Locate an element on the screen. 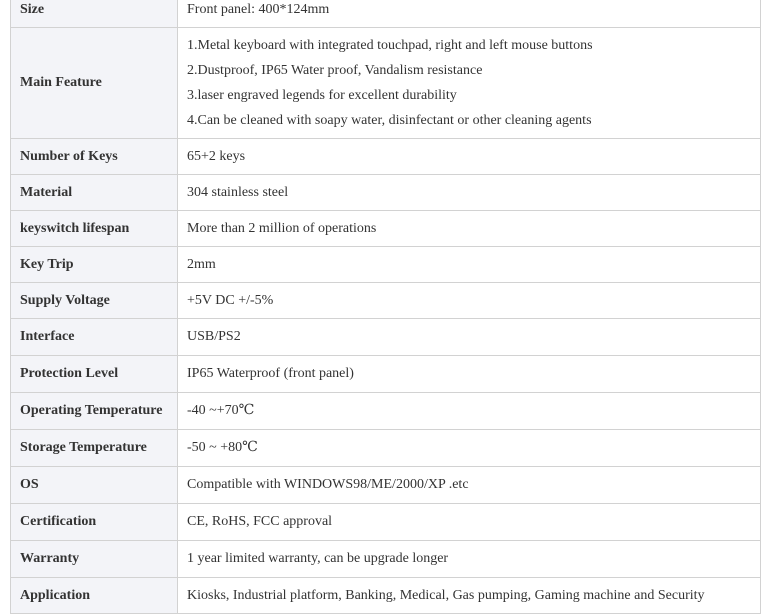 Image resolution: width=765 pixels, height=616 pixels. spec-value: IP65 Waterproof (front panel) is located at coordinates (469, 374).